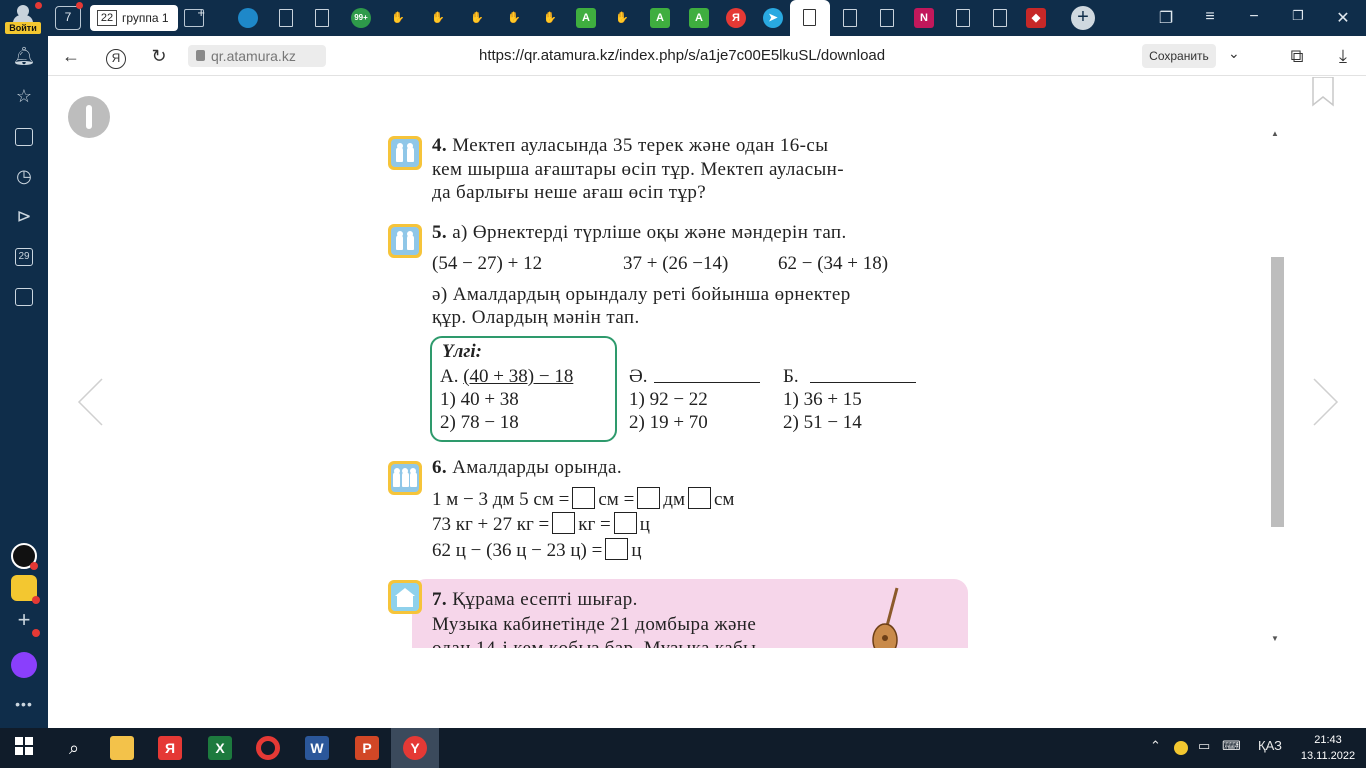 Image resolution: width=1366 pixels, height=768 pixels. Describe the element at coordinates (89, 117) in the screenshot. I see `pause-button` at that location.